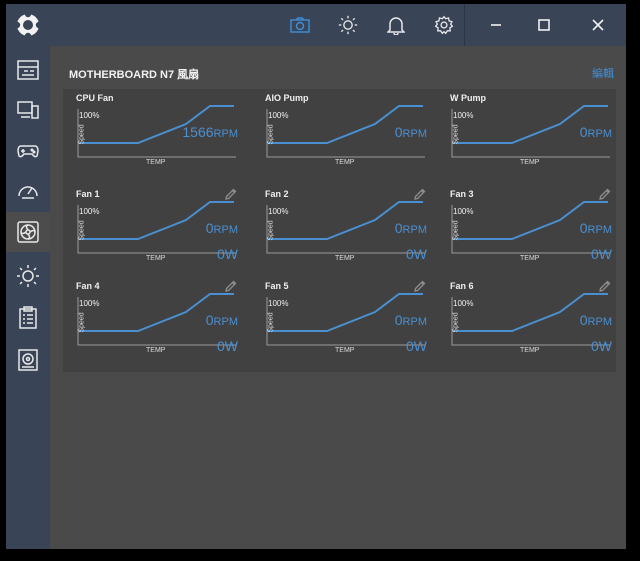  Describe the element at coordinates (346, 134) in the screenshot. I see `fan-card: AIO Pump 100% Speed TEMP 0RPM` at that location.